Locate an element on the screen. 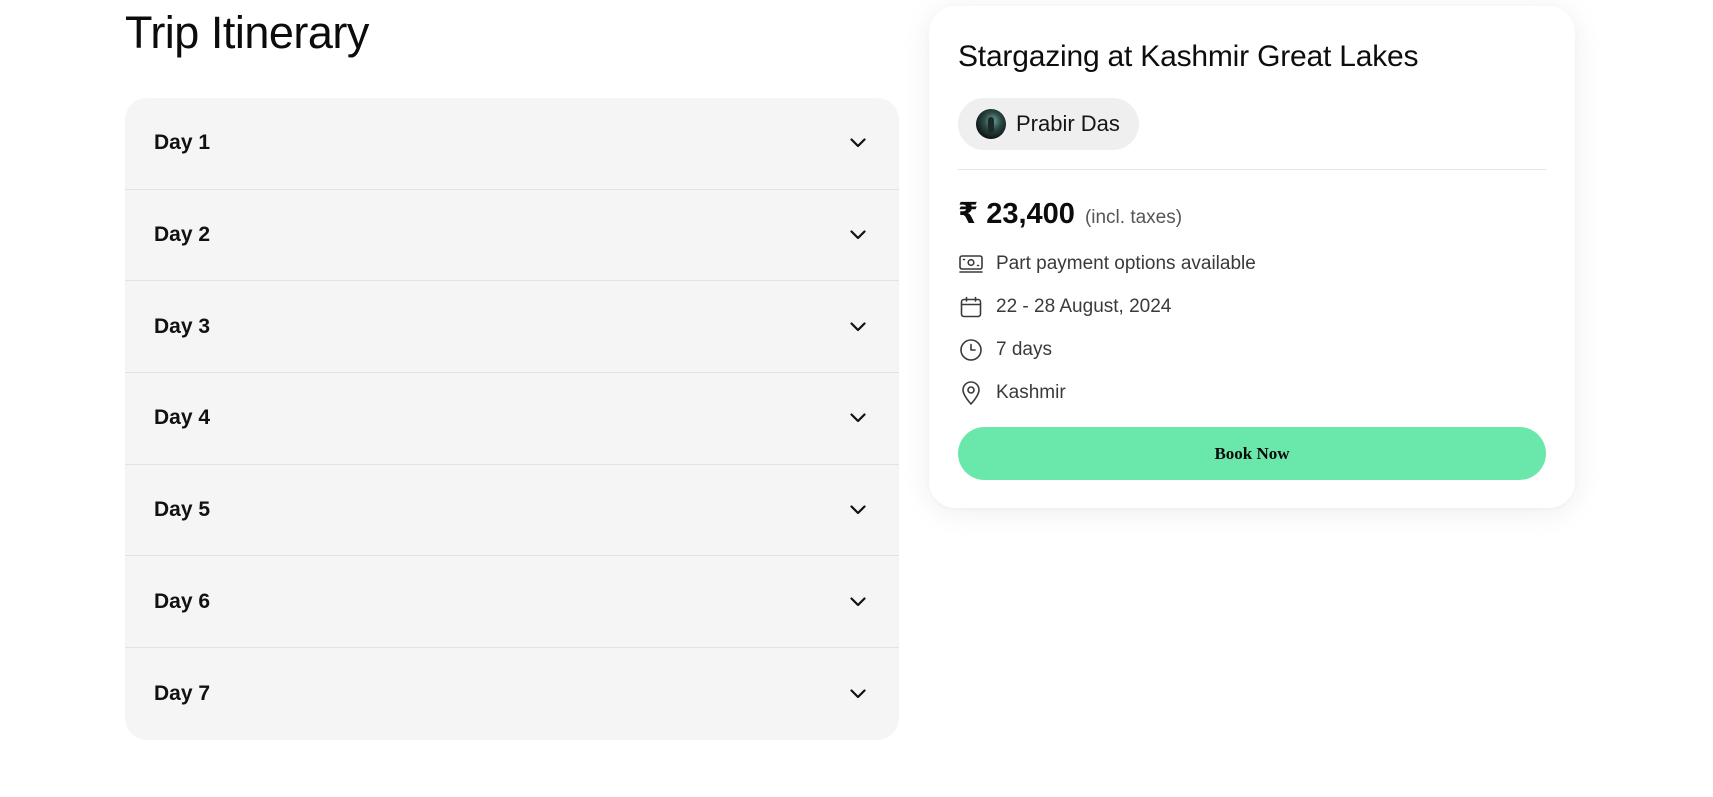 The width and height of the screenshot is (1713, 797). accordion-item-day-6: Day 6 is located at coordinates (512, 602).